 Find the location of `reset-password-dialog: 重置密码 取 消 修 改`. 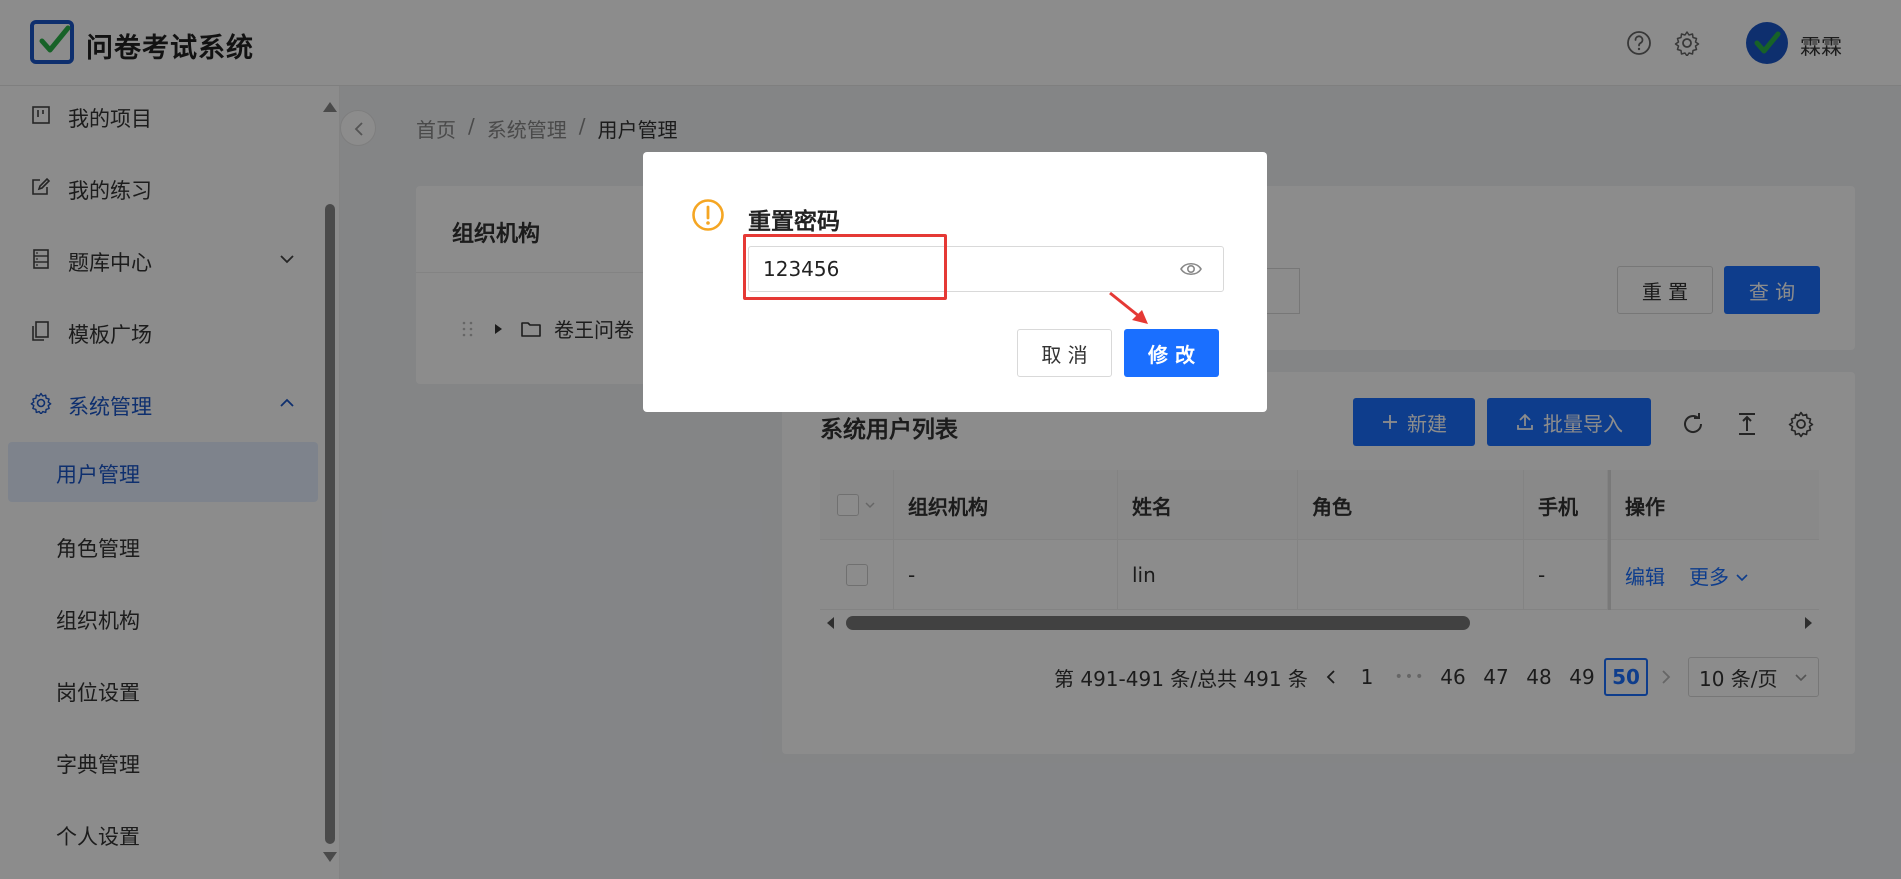

reset-password-dialog: 重置密码 取 消 修 改 is located at coordinates (955, 282).